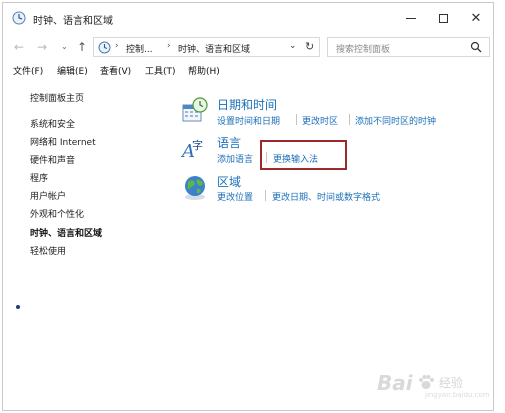 This screenshot has height=413, width=505. What do you see at coordinates (19, 18) in the screenshot?
I see `clock-globe-icon` at bounding box center [19, 18].